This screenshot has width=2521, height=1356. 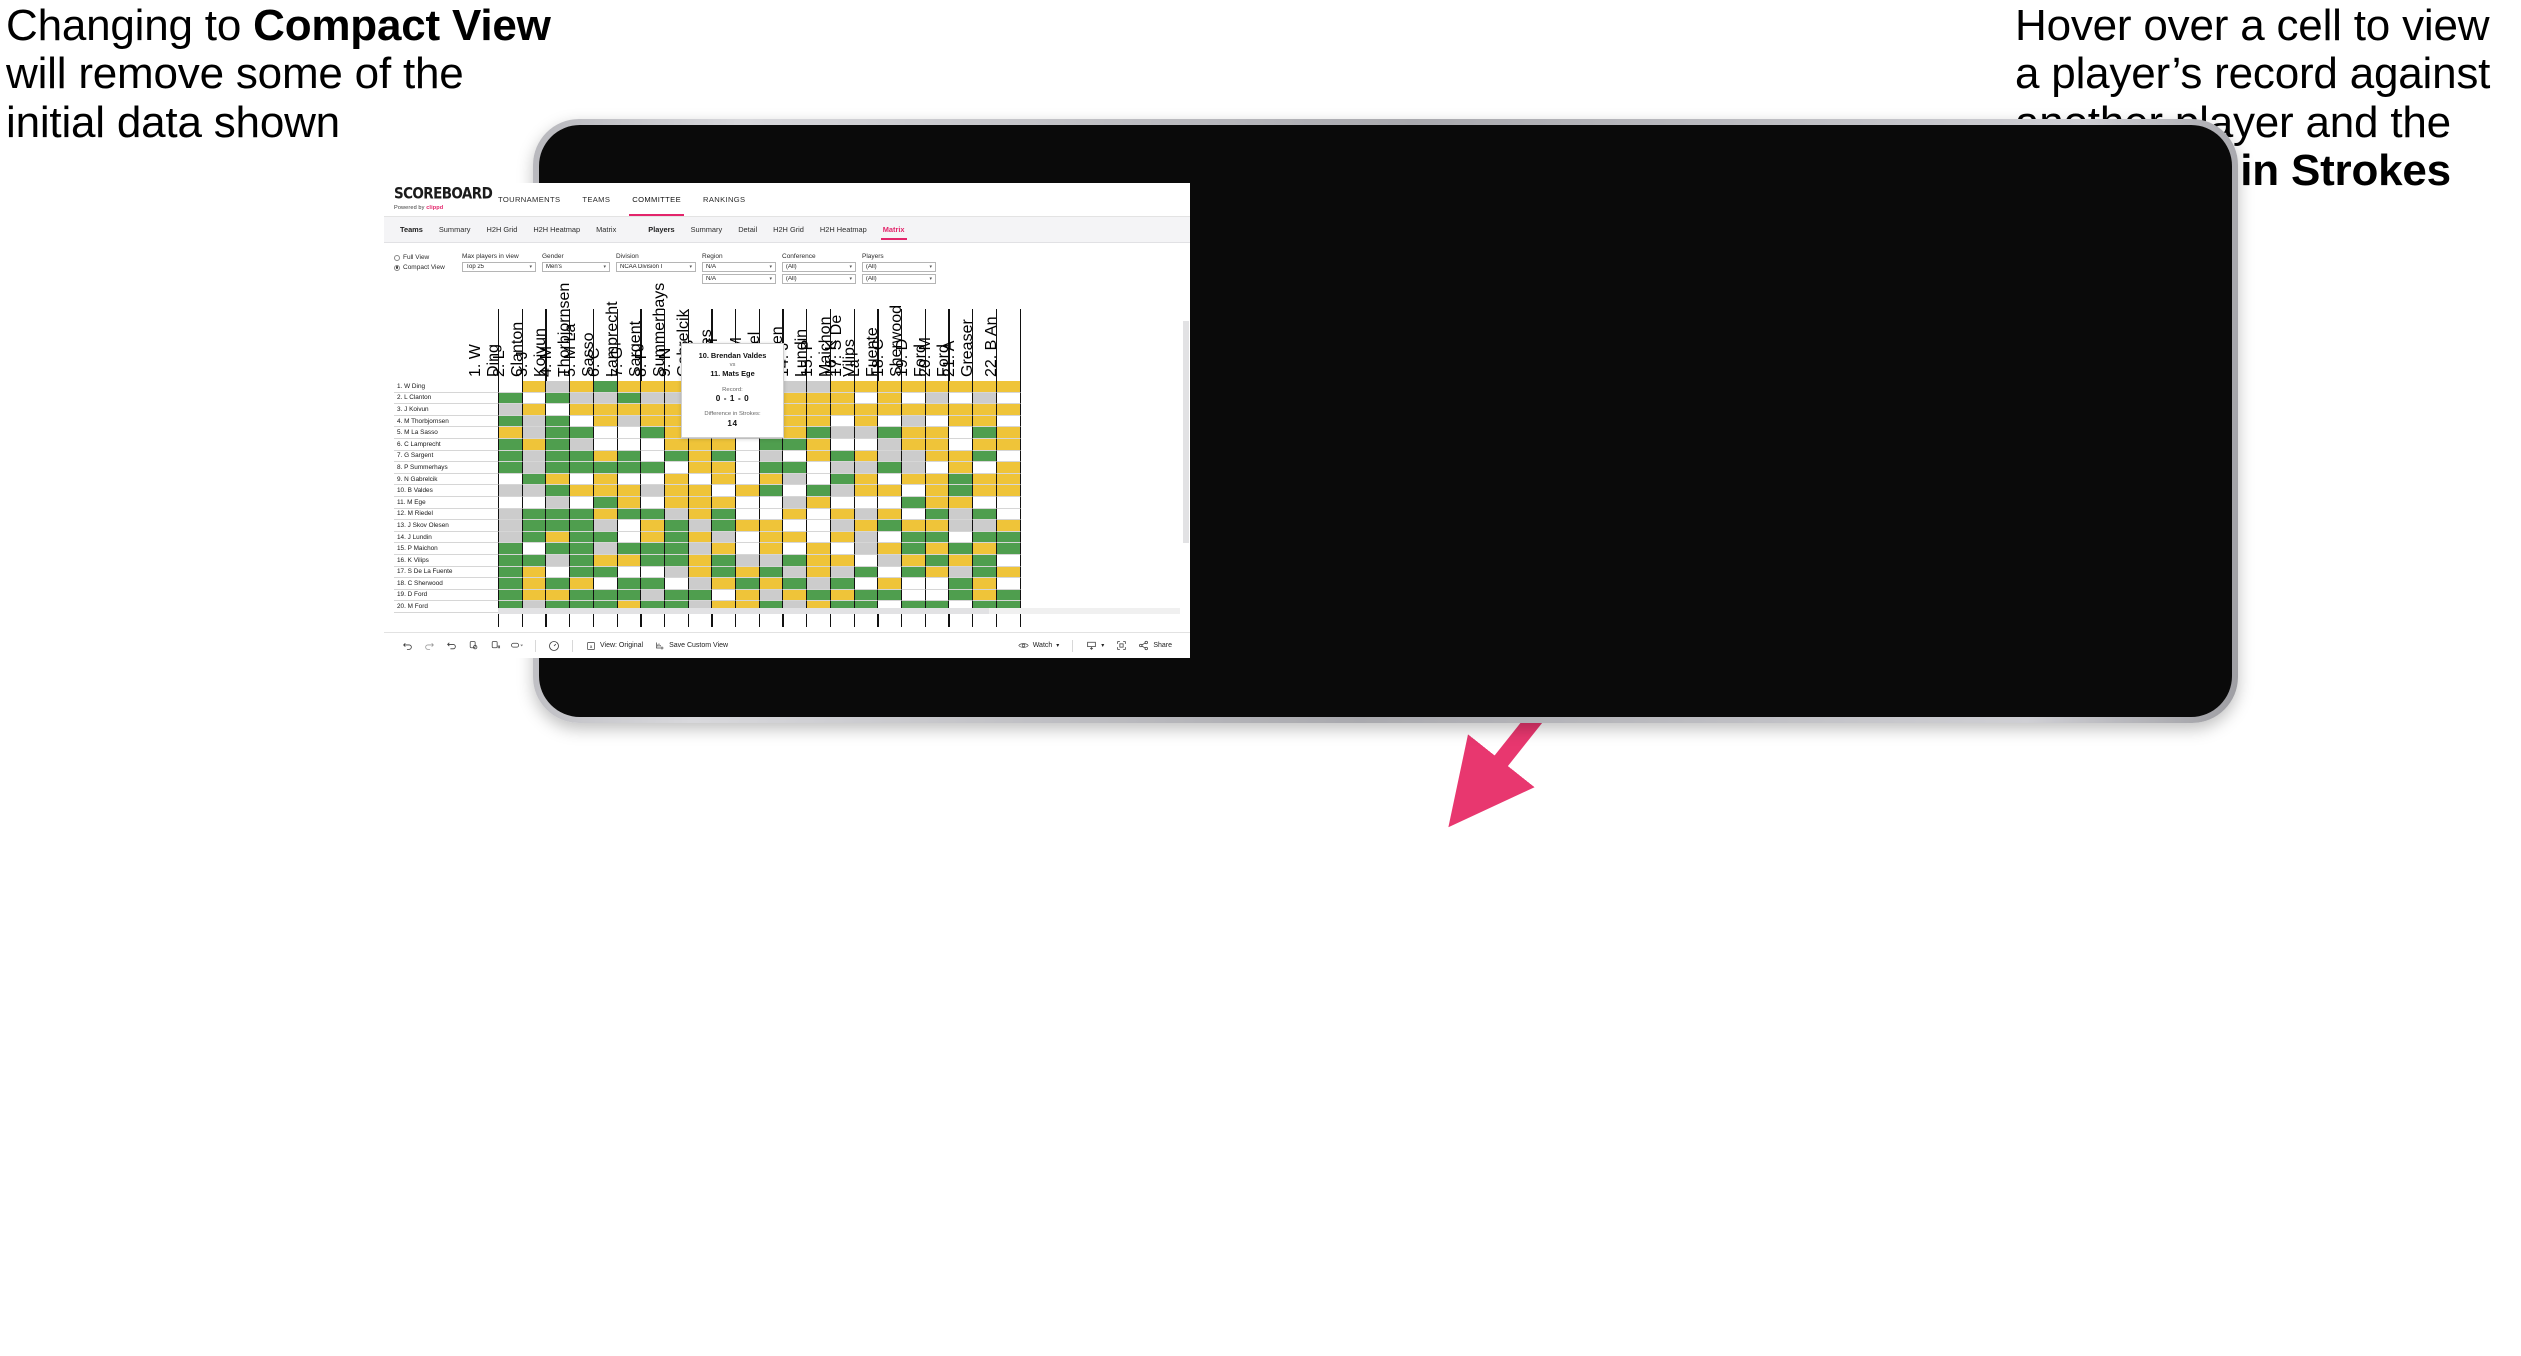 What do you see at coordinates (894, 229) in the screenshot?
I see `tab-players-matrix: Matrix` at bounding box center [894, 229].